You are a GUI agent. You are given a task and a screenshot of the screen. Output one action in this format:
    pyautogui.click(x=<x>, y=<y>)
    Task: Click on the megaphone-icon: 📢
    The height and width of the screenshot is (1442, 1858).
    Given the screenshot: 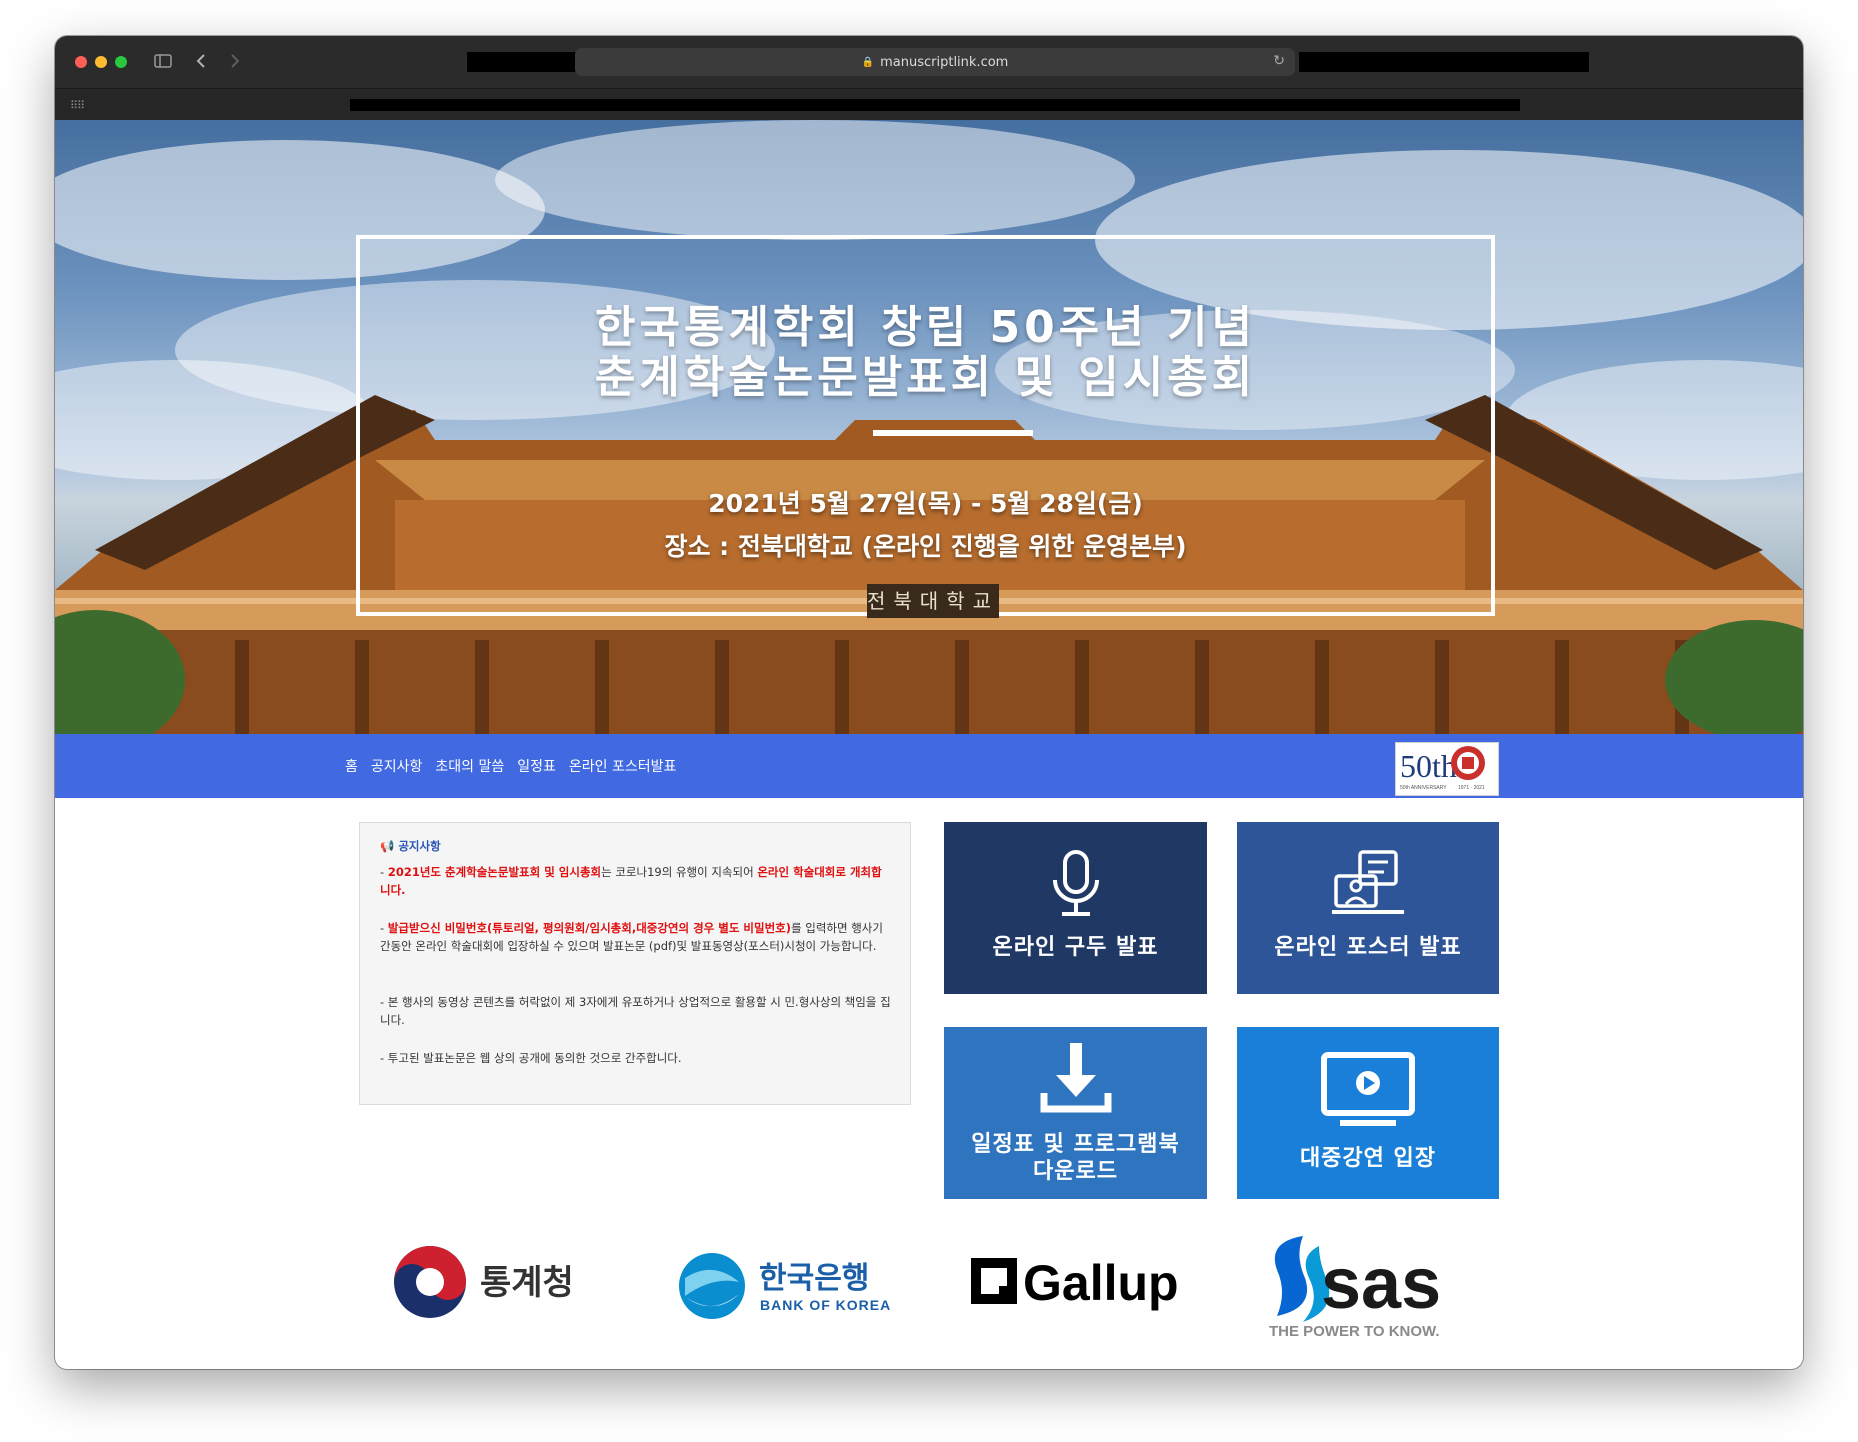 What is the action you would take?
    pyautogui.click(x=387, y=846)
    